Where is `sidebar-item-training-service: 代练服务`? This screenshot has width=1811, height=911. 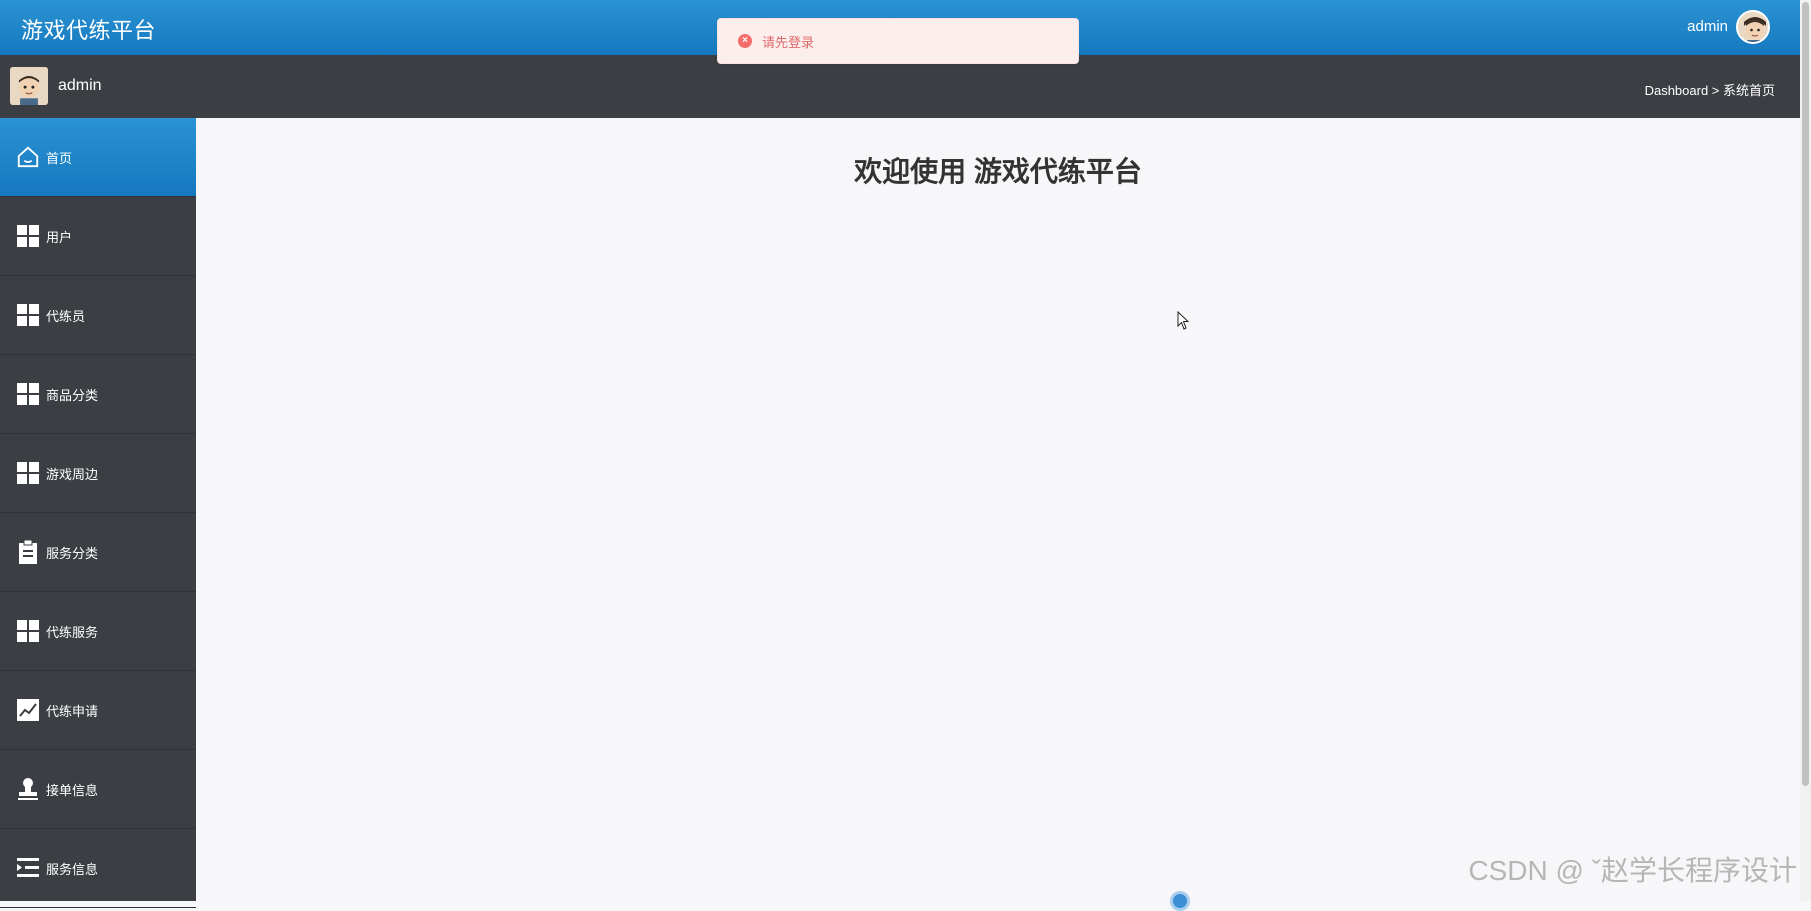
sidebar-item-training-service: 代练服务 is located at coordinates (98, 631).